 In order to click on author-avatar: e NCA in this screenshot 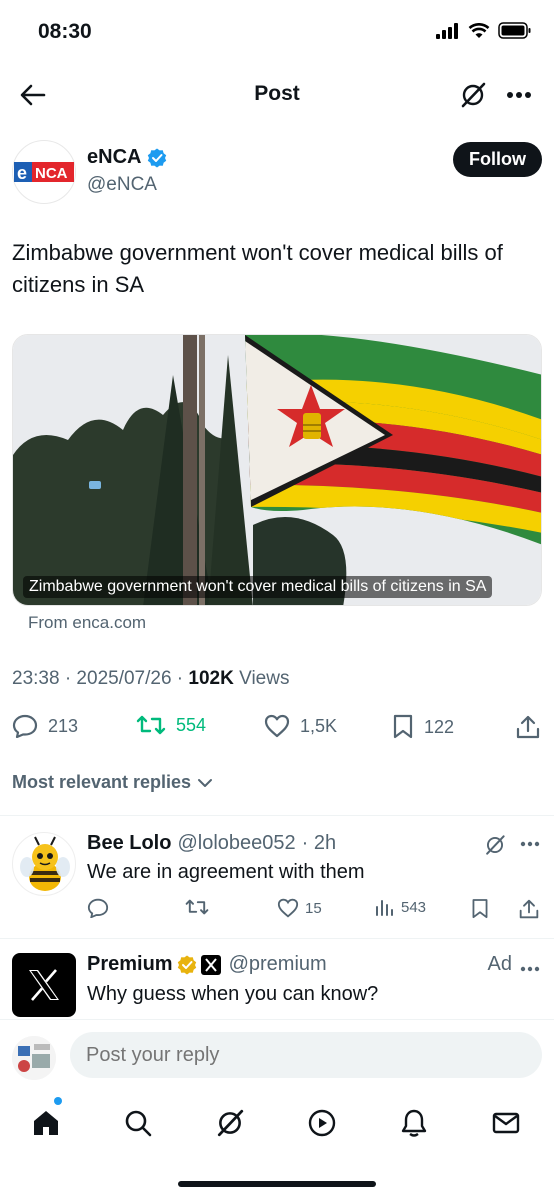, I will do `click(44, 172)`.